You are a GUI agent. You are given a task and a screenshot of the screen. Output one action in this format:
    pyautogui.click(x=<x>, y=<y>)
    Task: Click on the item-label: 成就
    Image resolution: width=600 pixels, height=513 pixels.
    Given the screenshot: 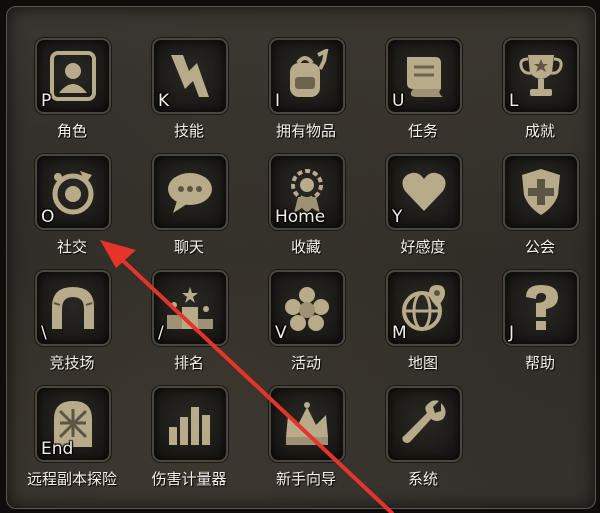 What is the action you would take?
    pyautogui.click(x=539, y=131)
    